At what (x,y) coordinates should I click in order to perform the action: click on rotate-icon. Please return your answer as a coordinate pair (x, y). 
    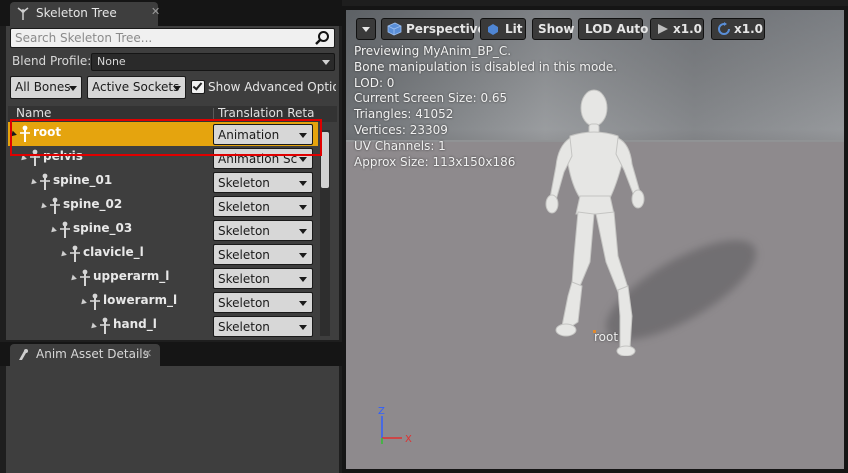
    Looking at the image, I should click on (724, 28).